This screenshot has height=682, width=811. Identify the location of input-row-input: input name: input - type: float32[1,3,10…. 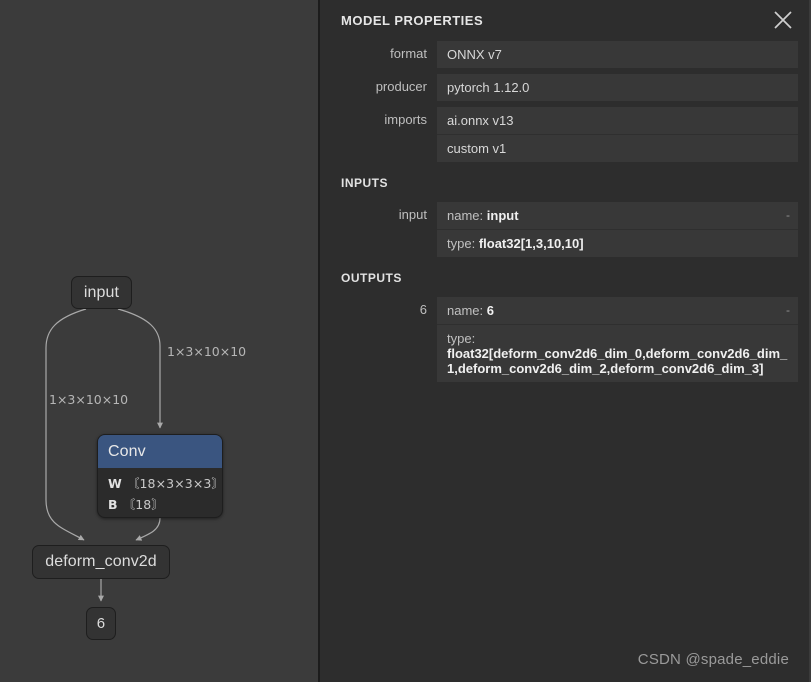
(564, 229).